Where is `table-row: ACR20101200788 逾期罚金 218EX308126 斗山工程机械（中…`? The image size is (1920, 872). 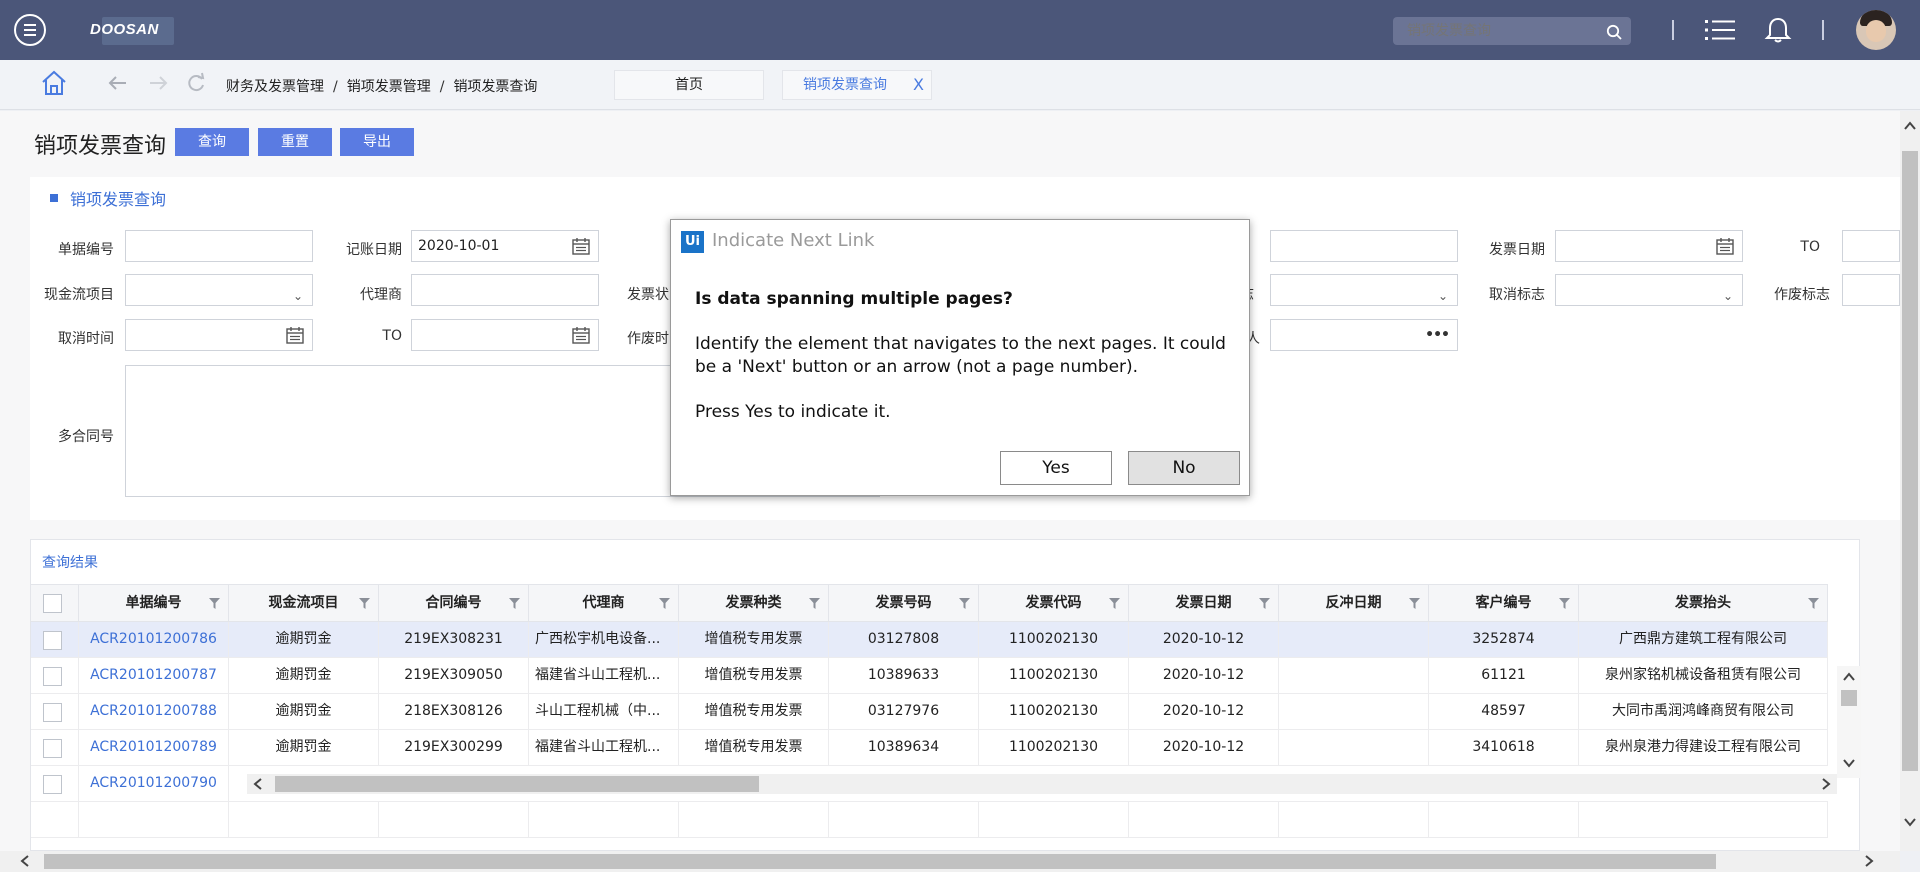
table-row: ACR20101200788 逾期罚金 218EX308126 斗山工程机械（中… is located at coordinates (929, 712).